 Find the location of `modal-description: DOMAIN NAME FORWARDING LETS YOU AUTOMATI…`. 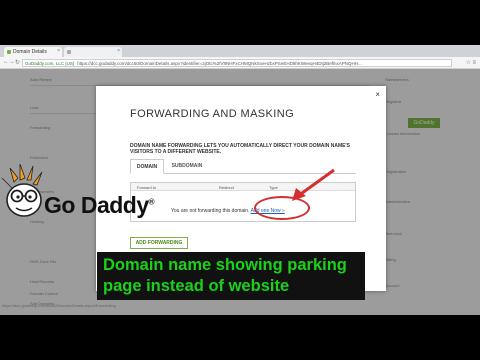

modal-description: DOMAIN NAME FORWARDING LETS YOU AUTOMATI… is located at coordinates (240, 149).